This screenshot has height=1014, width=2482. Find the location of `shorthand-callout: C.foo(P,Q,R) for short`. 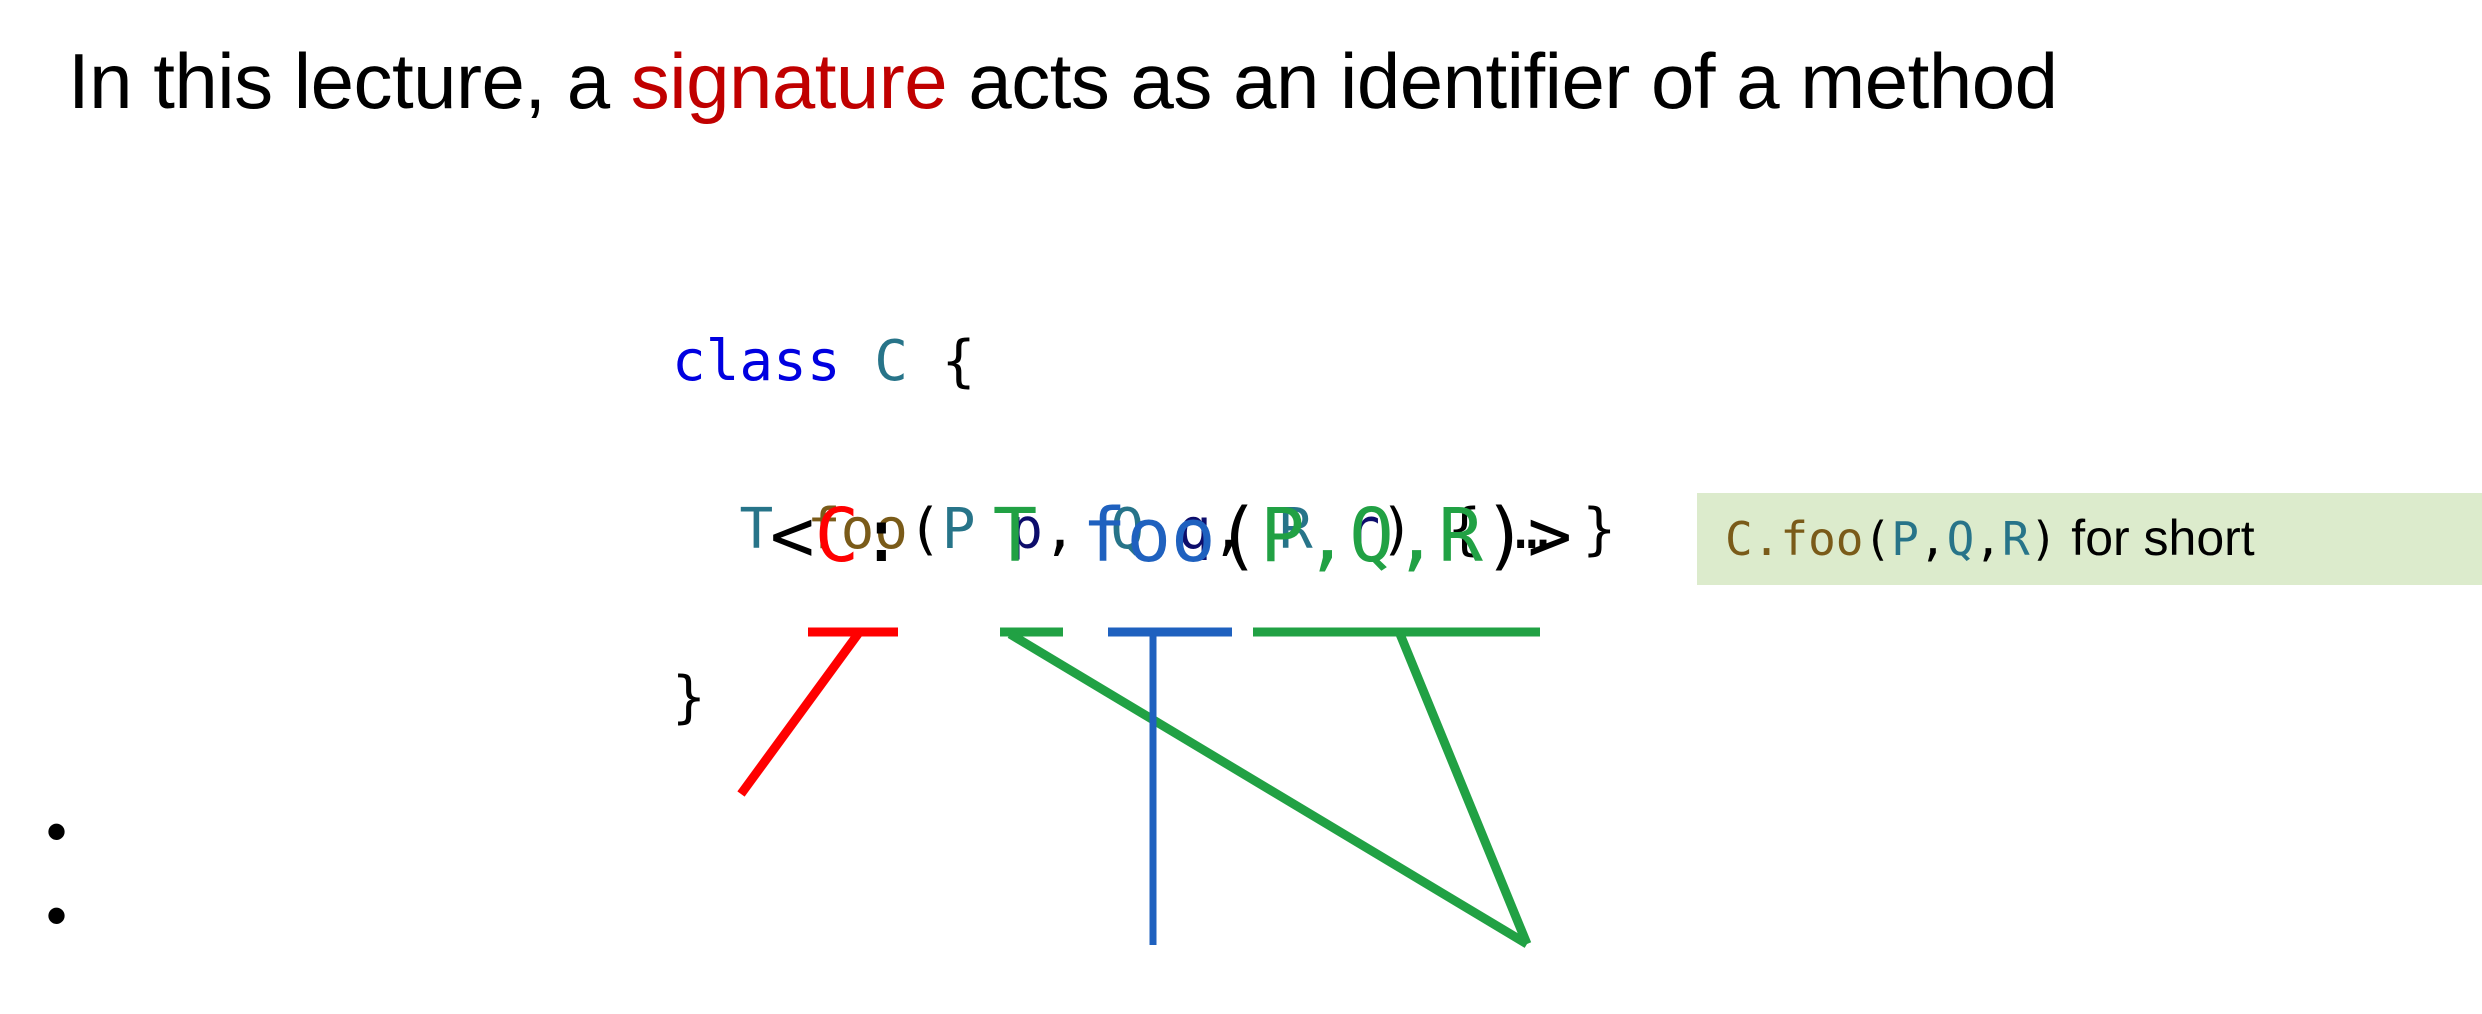

shorthand-callout: C.foo(P,Q,R) for short is located at coordinates (2089, 539).